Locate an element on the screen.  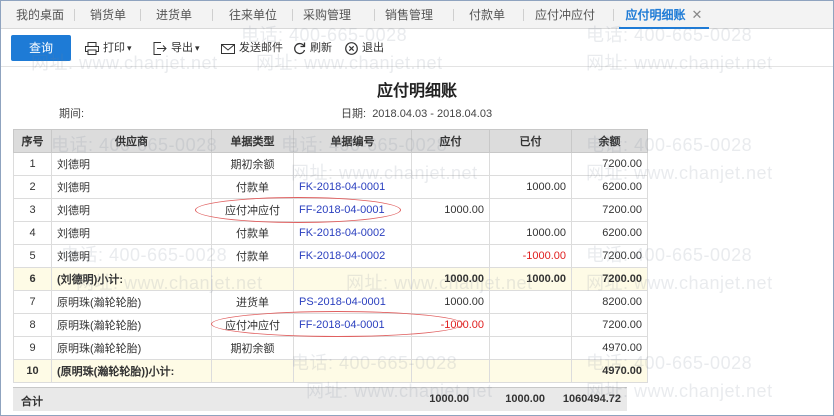
date-range: 日期: 2018.04.03 - 2018.04.03 is located at coordinates (416, 113).